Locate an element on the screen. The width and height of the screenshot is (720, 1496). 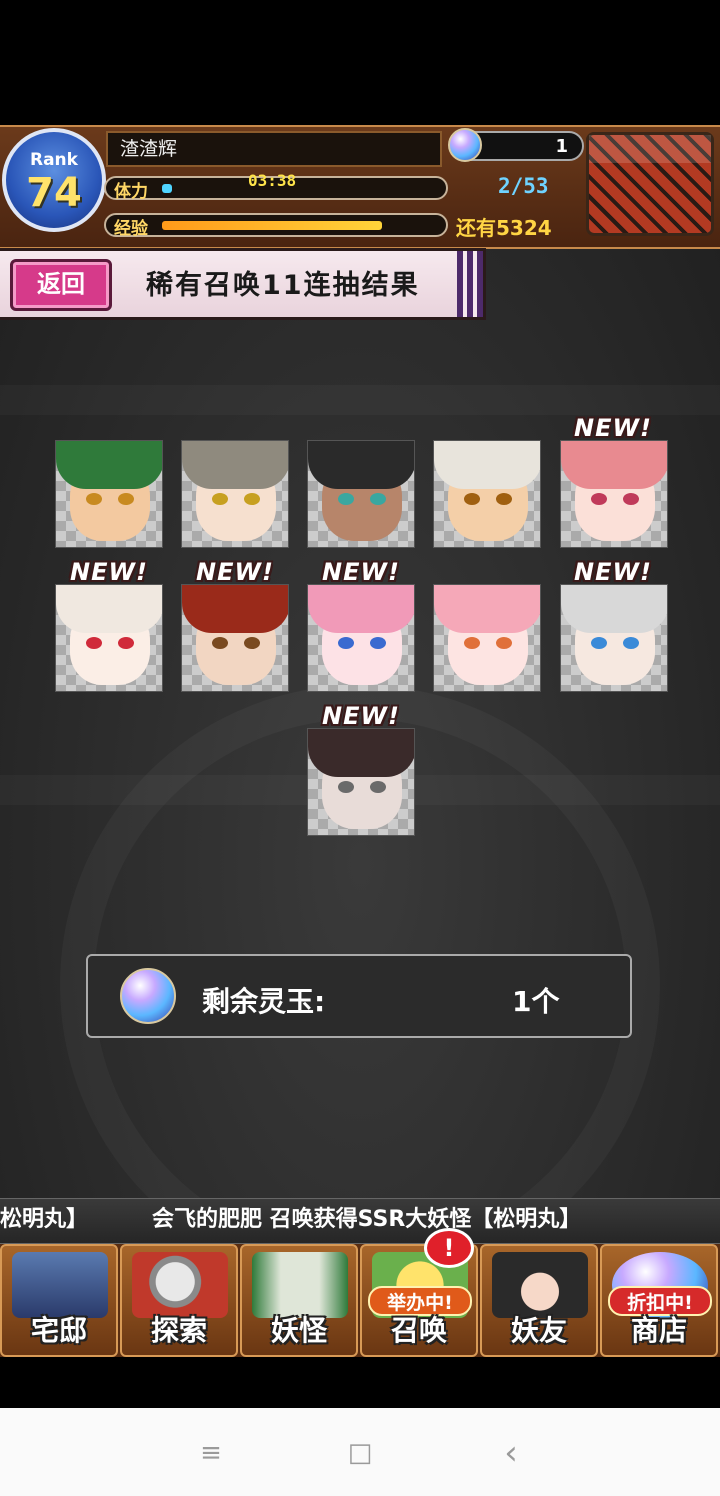
treasure-chest-icon is located at coordinates (650, 184).